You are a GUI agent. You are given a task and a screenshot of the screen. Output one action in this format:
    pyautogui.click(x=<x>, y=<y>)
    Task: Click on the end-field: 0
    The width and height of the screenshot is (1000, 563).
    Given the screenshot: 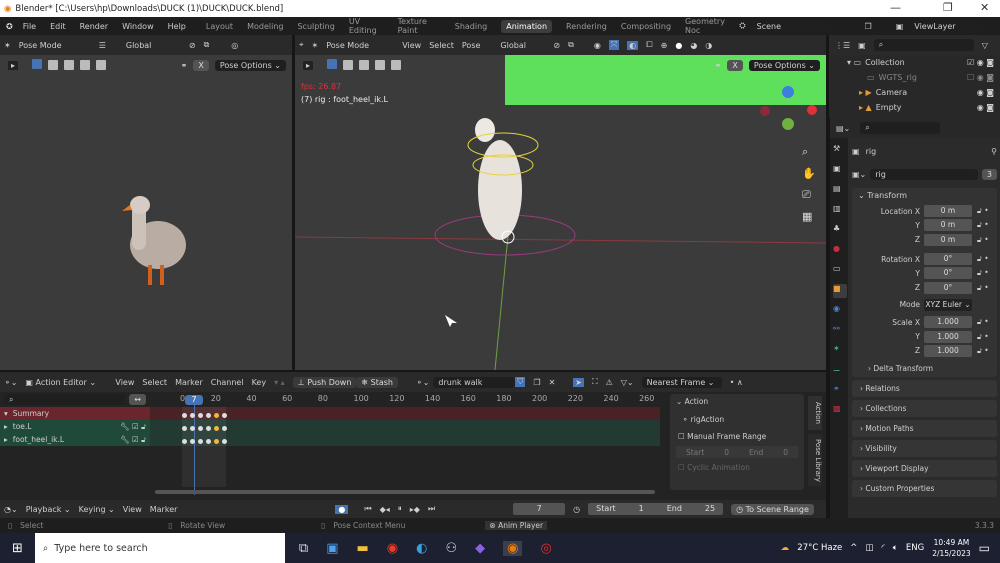 What is the action you would take?
    pyautogui.click(x=785, y=452)
    